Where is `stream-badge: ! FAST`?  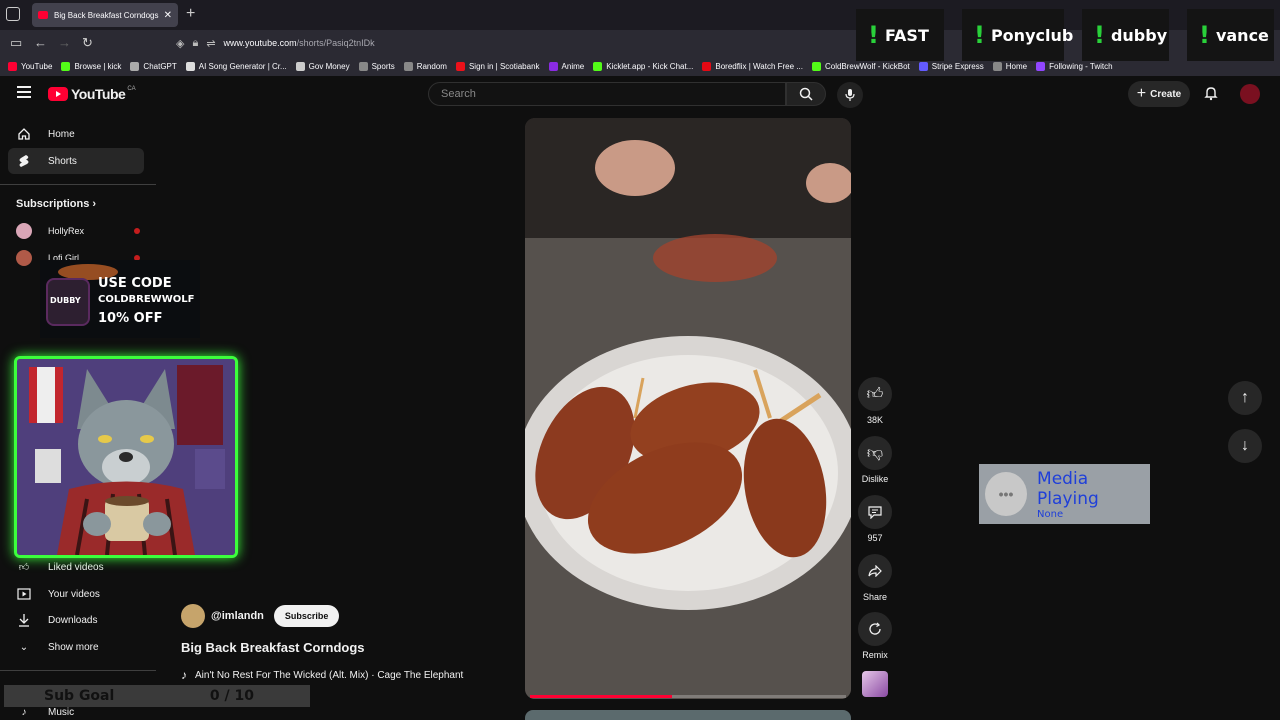 stream-badge: ! FAST is located at coordinates (900, 35).